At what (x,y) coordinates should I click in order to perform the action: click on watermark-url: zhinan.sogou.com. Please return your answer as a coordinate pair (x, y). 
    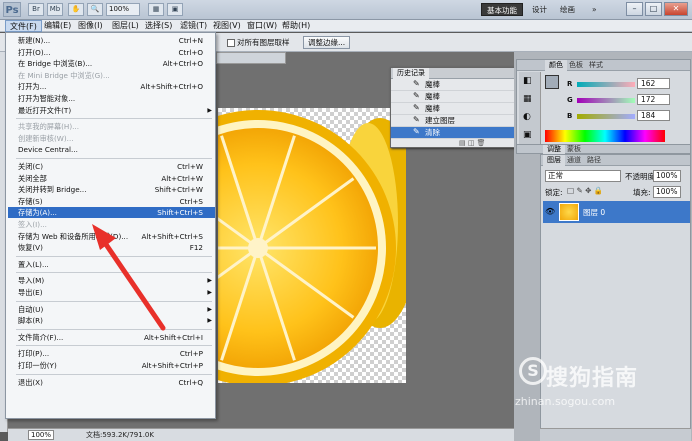
    Looking at the image, I should click on (565, 401).